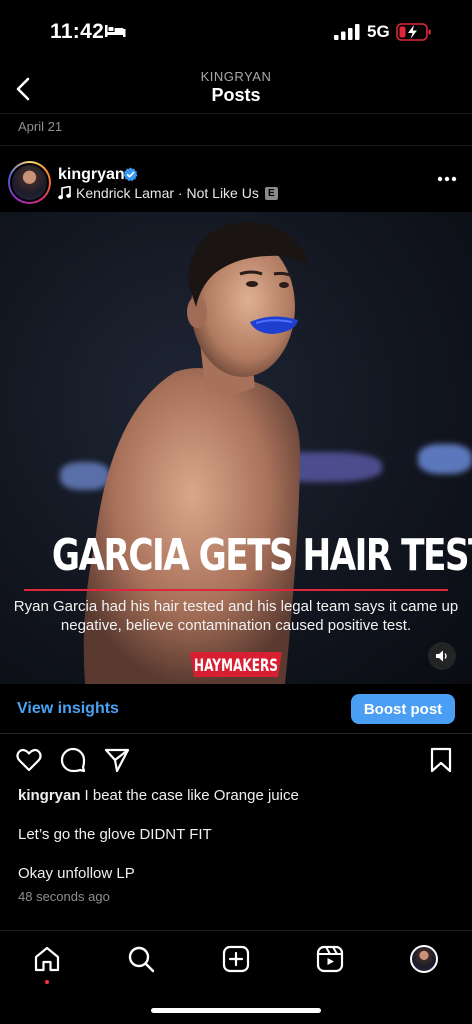  I want to click on signal-icon, so click(347, 32).